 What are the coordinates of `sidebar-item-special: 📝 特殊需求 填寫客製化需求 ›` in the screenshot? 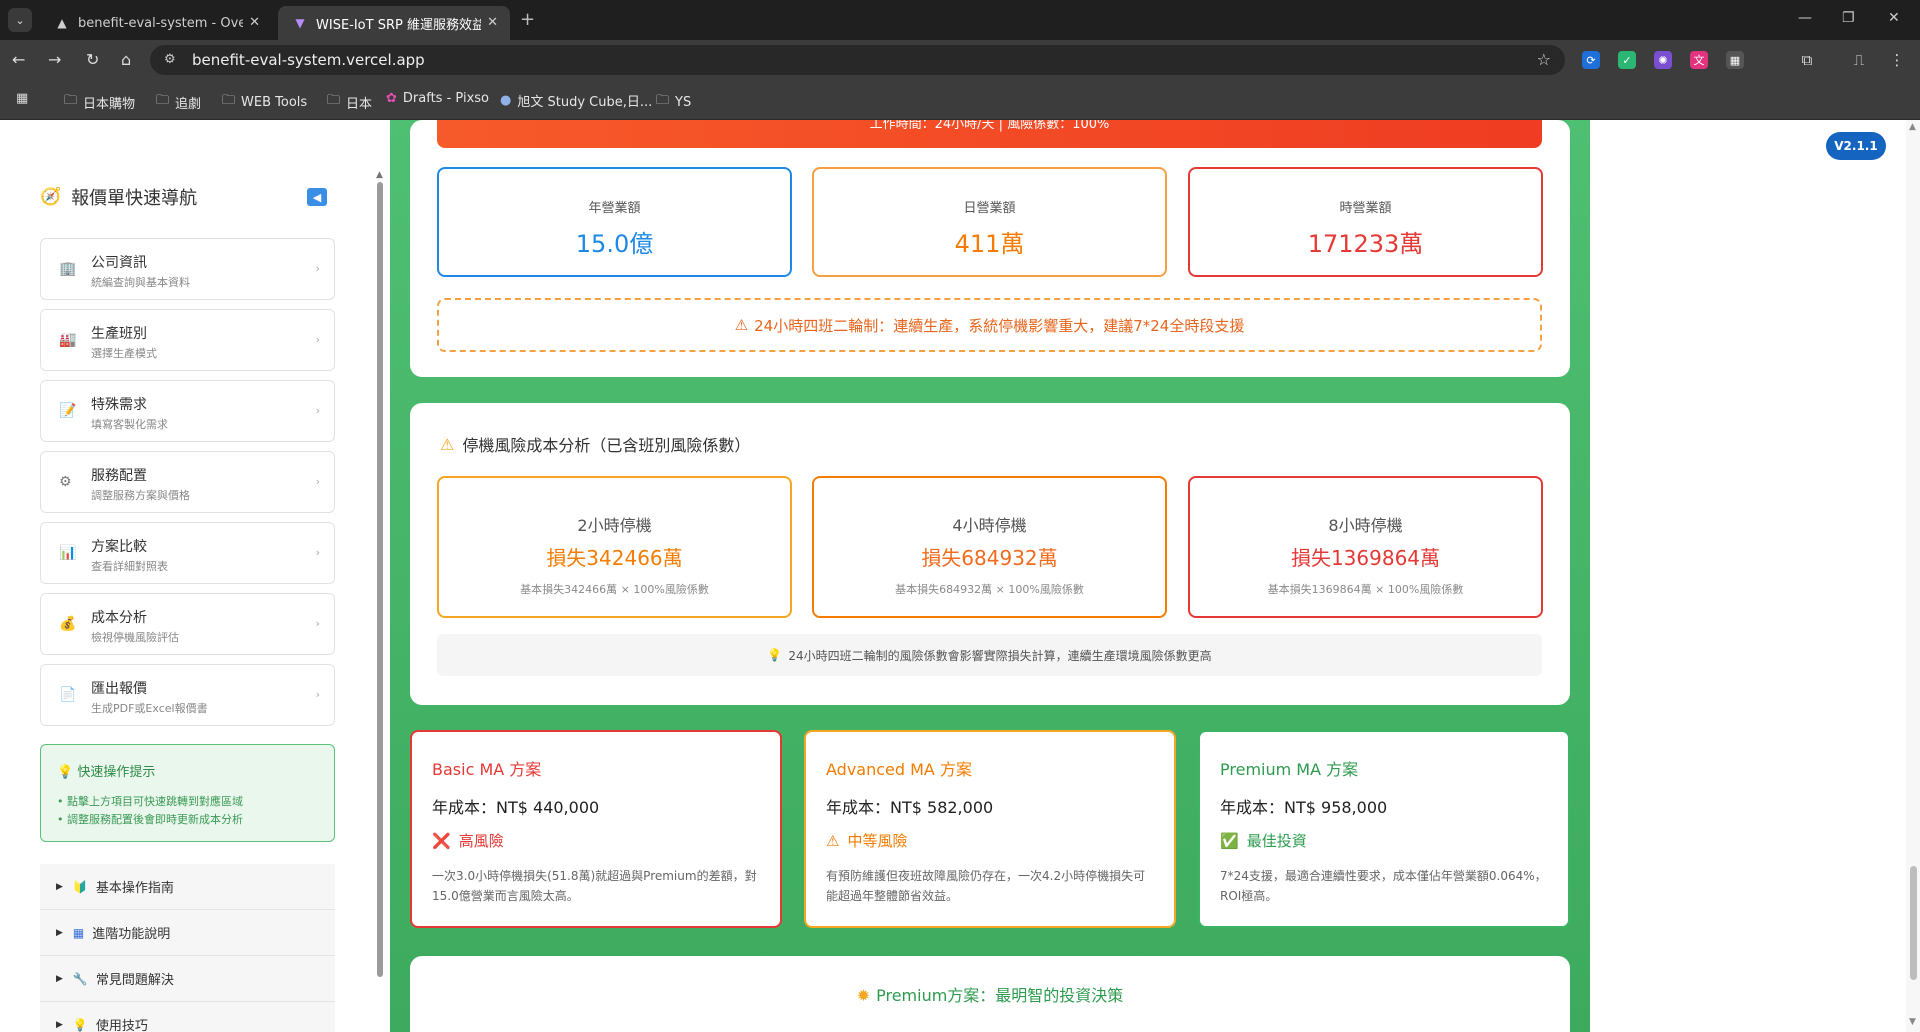 It's located at (187, 411).